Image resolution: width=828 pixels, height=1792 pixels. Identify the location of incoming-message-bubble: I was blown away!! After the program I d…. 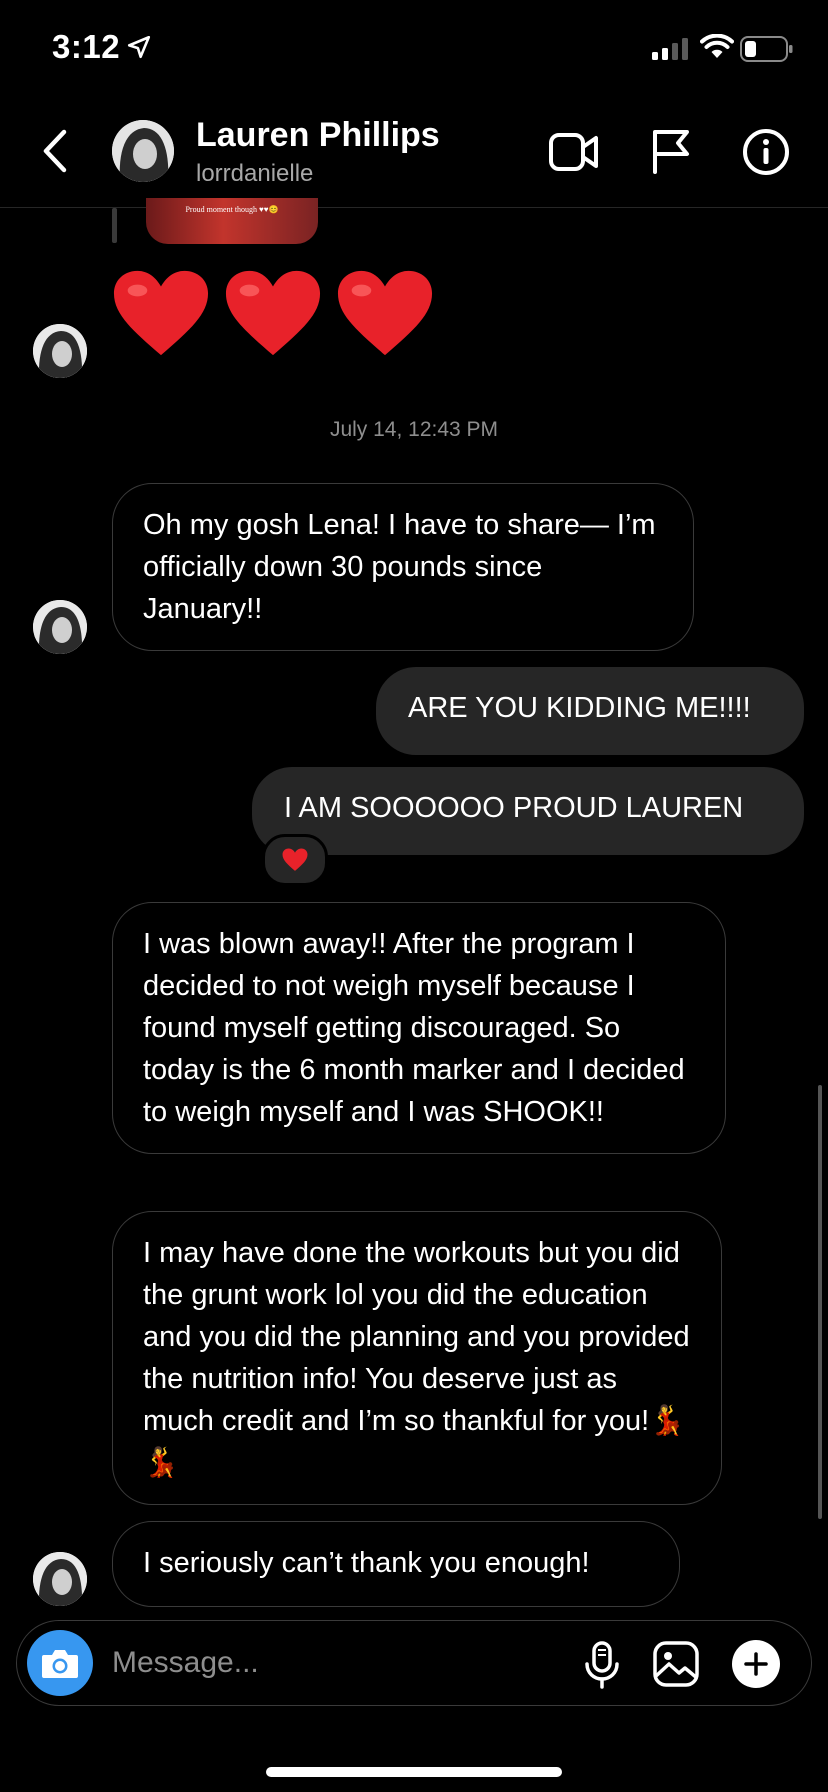
(419, 1028).